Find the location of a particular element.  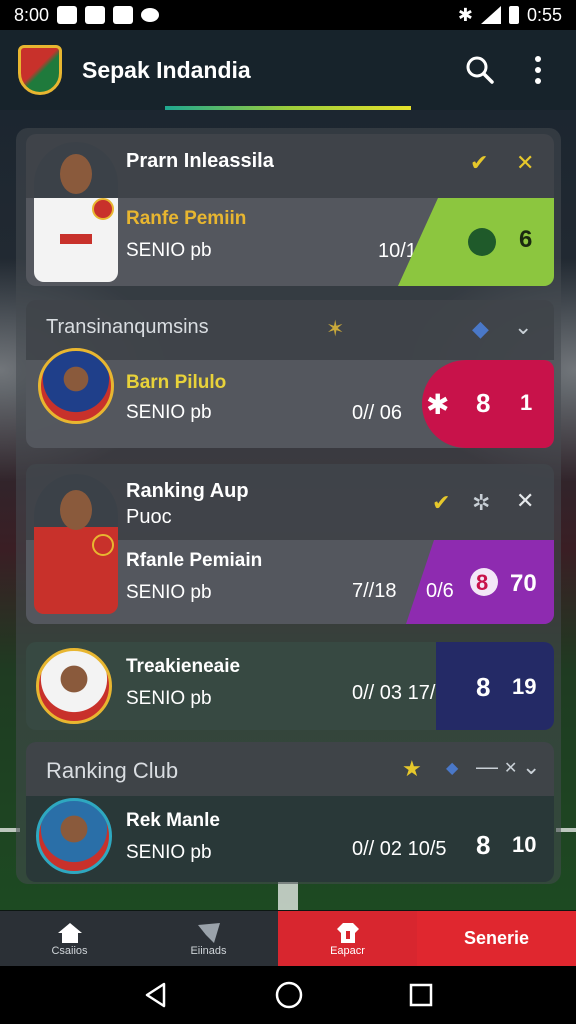

search-icon is located at coordinates (480, 70).